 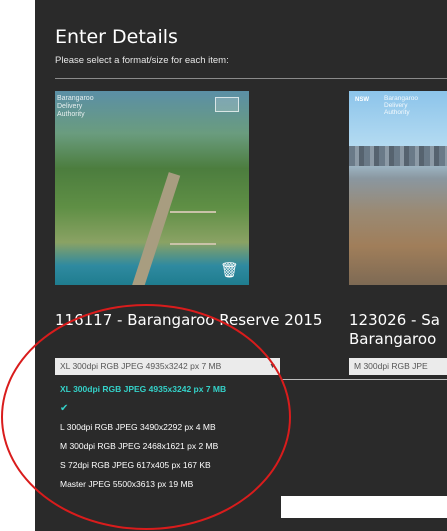 I want to click on item-2-thumbnail: NSW Barangaroo Delivery Authority, so click(x=398, y=188).